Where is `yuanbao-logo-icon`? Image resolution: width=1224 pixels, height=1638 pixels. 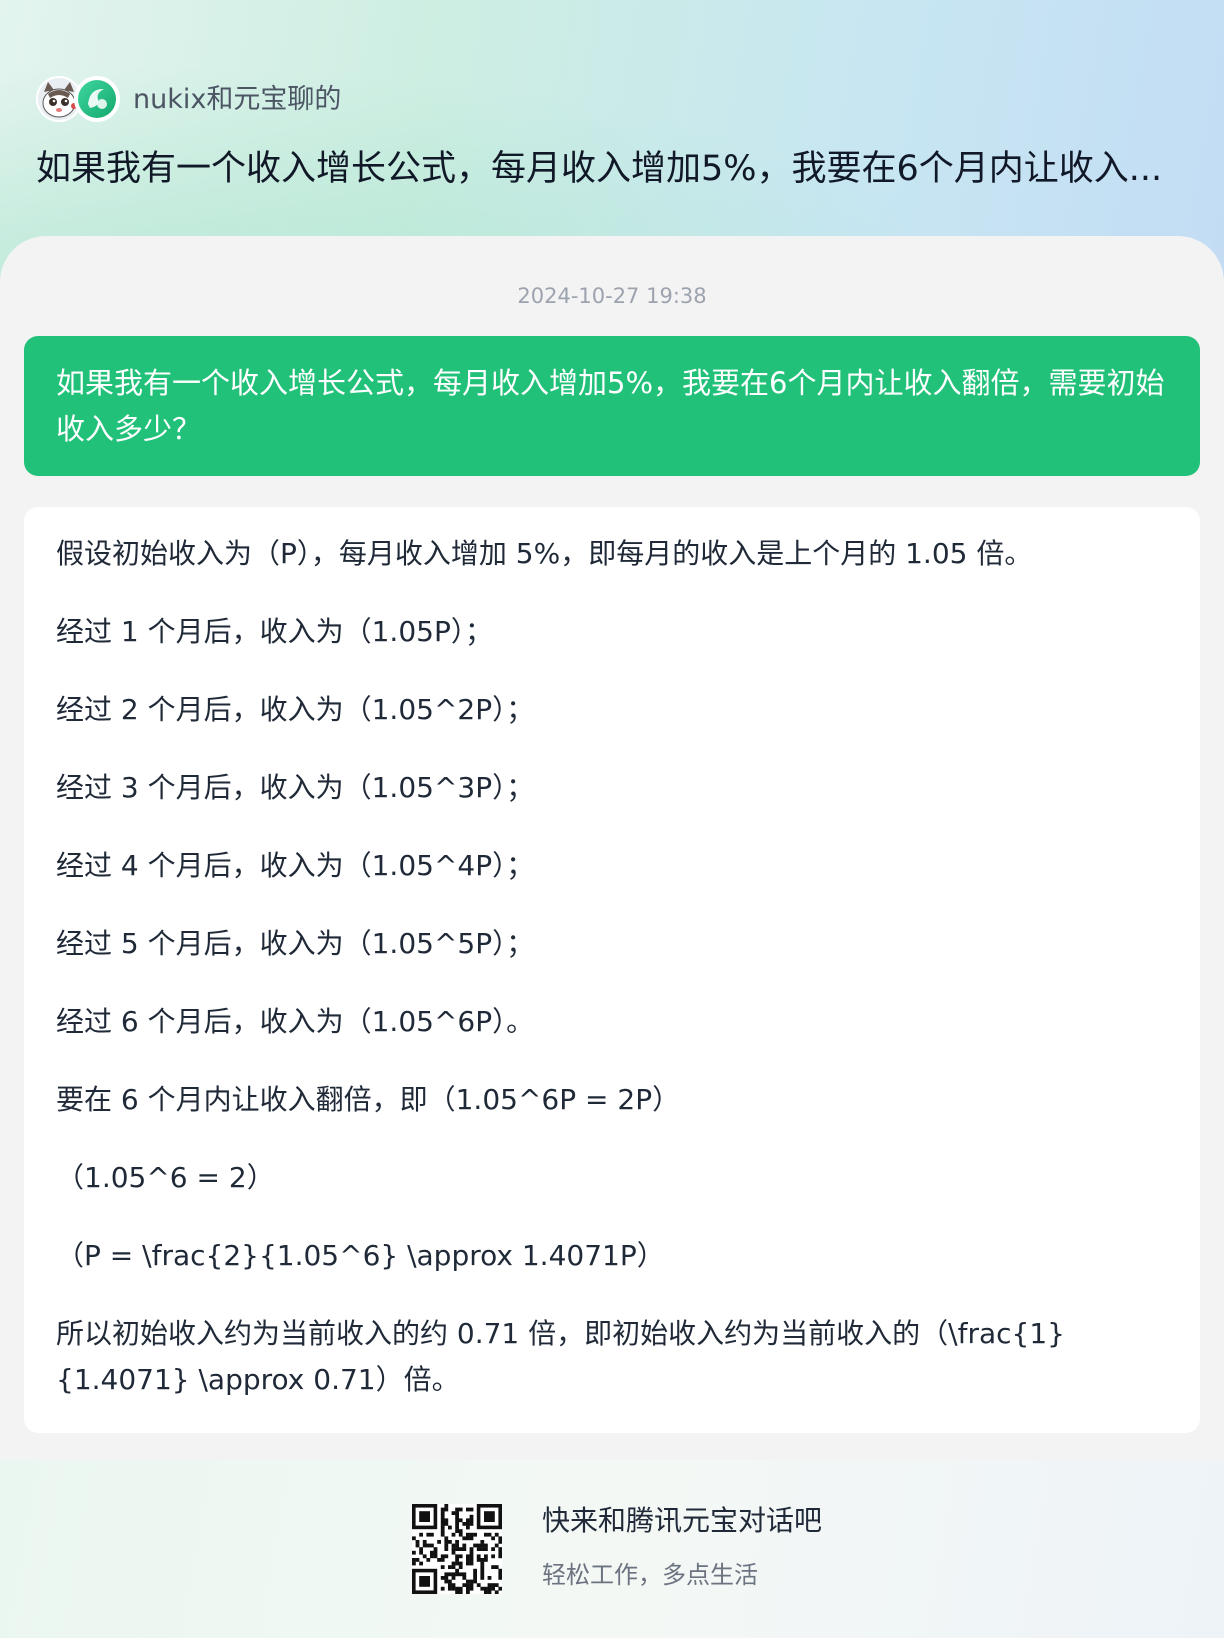 yuanbao-logo-icon is located at coordinates (97, 99).